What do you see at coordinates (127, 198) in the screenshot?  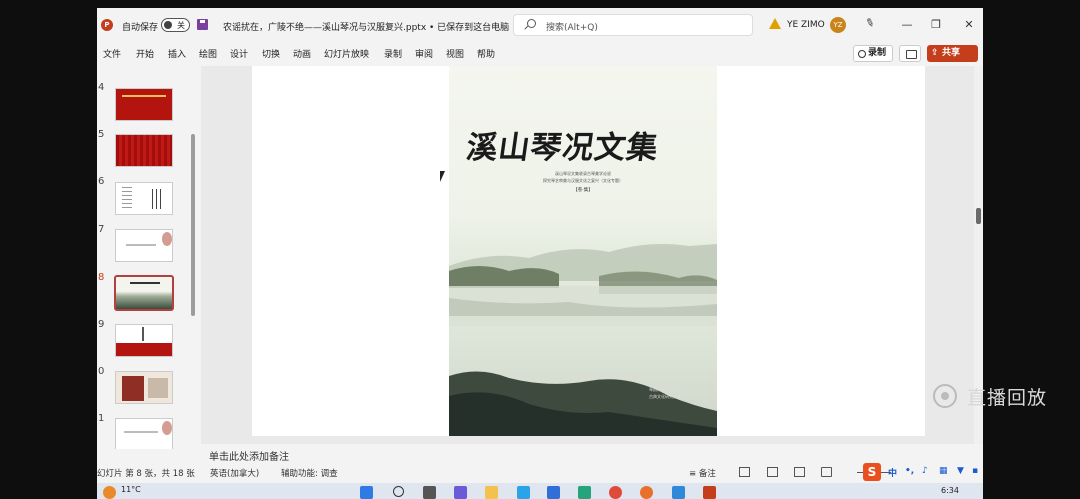 I see `thumb-text-block` at bounding box center [127, 198].